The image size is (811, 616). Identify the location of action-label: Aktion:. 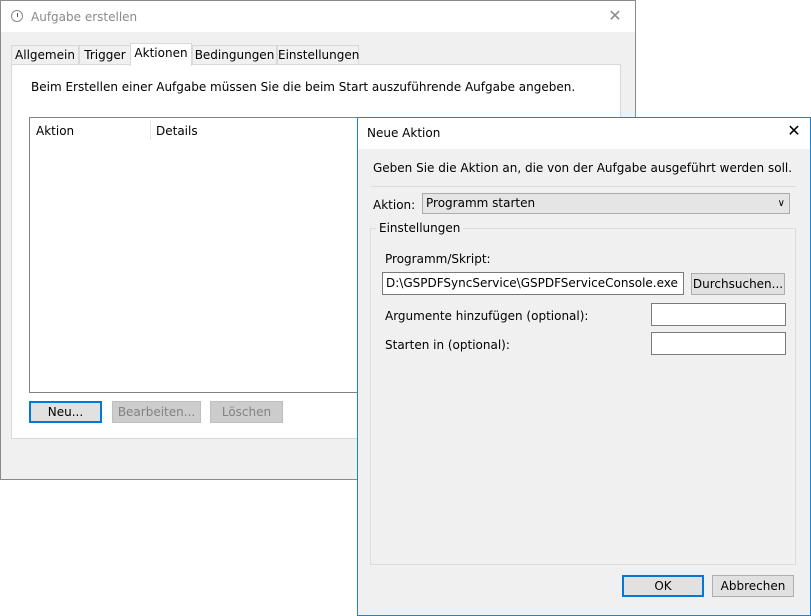
(394, 205).